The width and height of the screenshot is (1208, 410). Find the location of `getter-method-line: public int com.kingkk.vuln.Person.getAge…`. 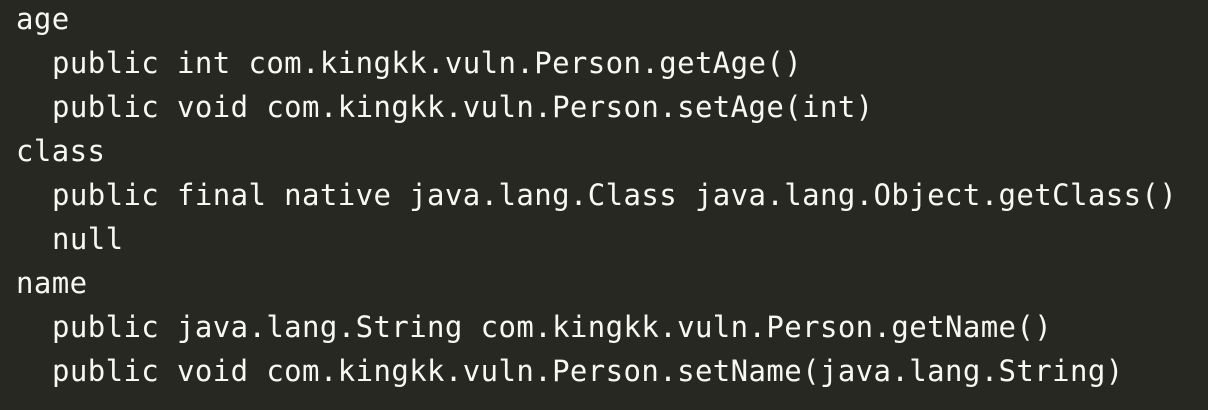

getter-method-line: public int com.kingkk.vuln.Person.getAge… is located at coordinates (427, 63).